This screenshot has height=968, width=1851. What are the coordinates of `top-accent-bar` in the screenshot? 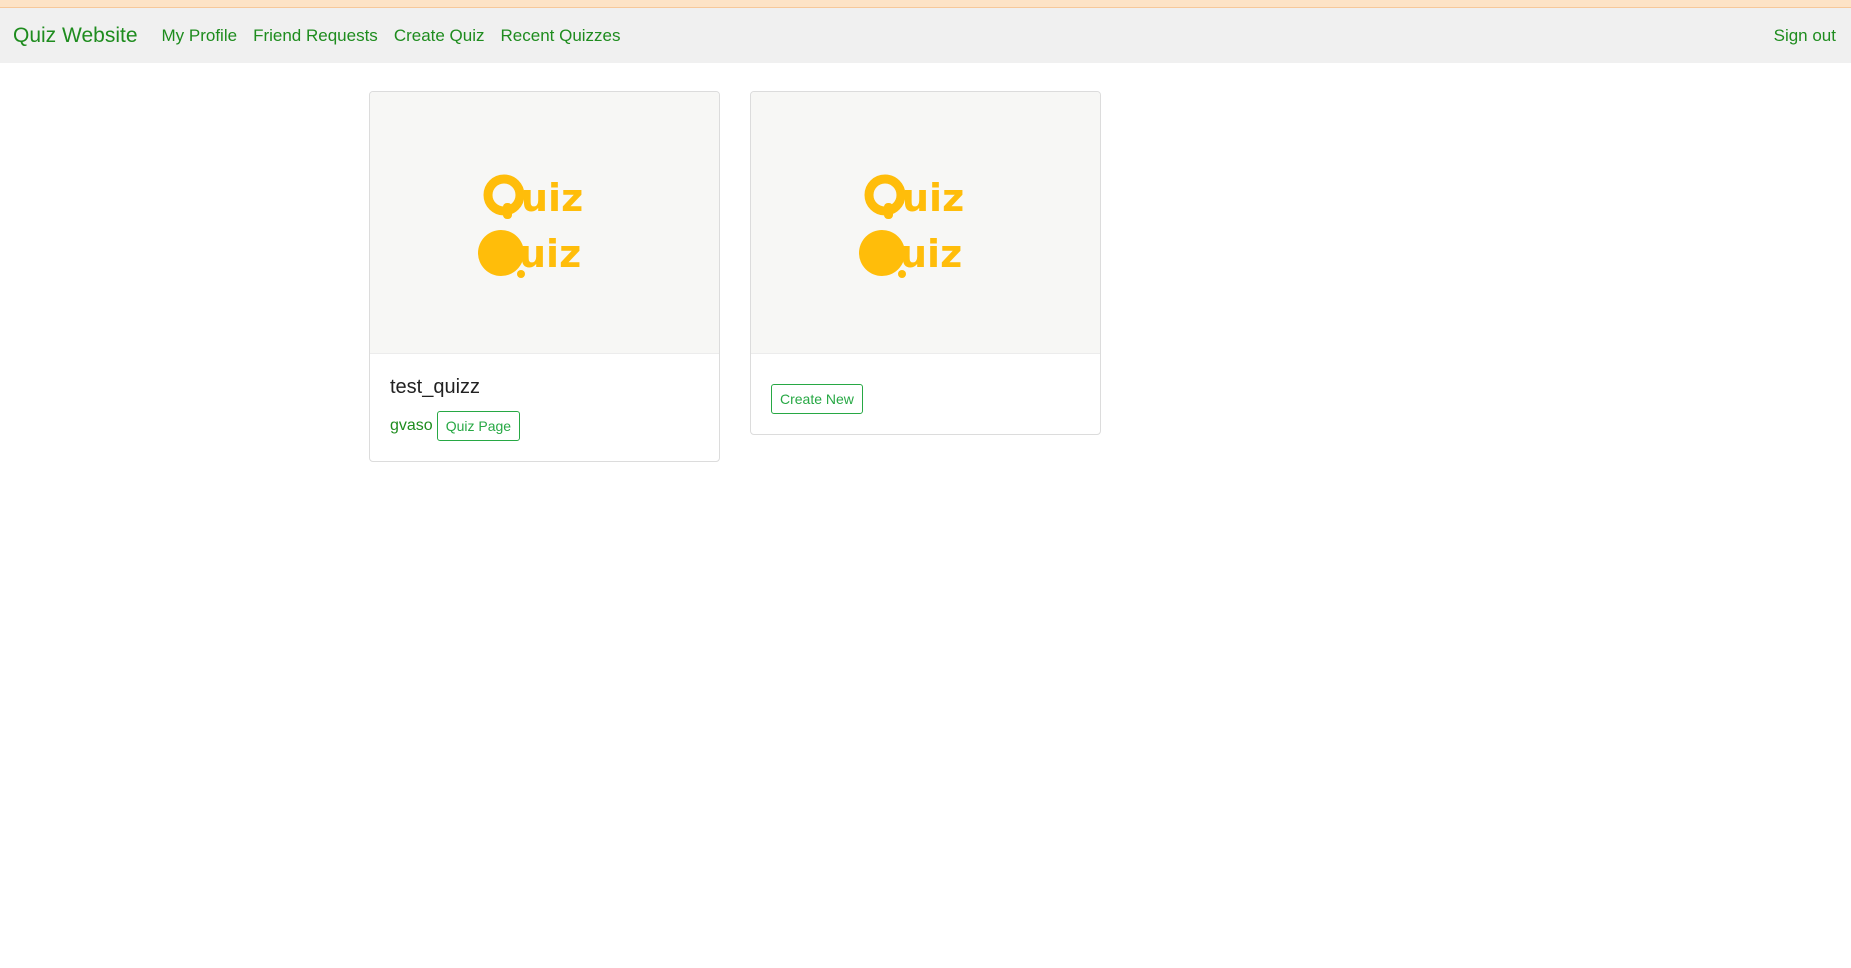 It's located at (925, 4).